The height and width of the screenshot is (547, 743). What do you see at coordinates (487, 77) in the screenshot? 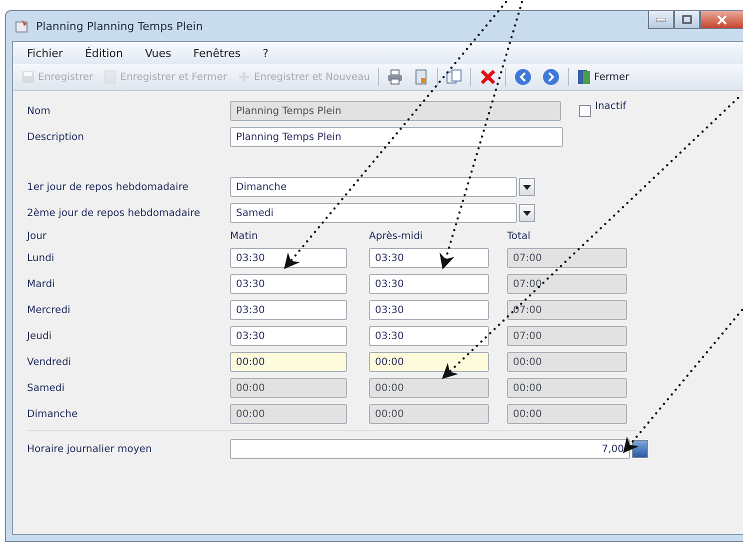
I see `delete-icon` at bounding box center [487, 77].